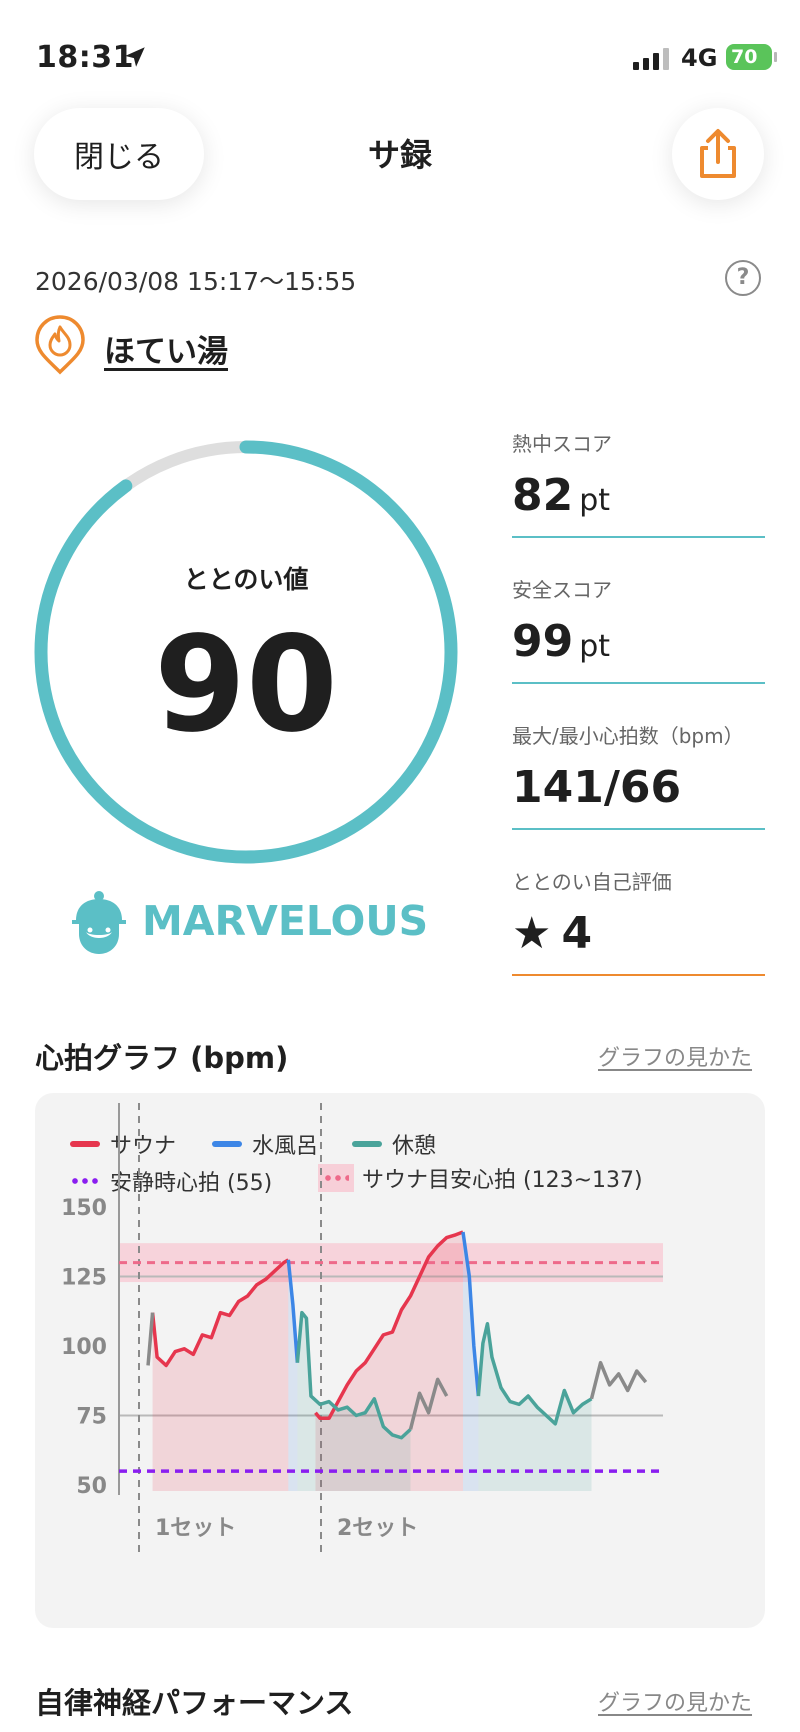 The width and height of the screenshot is (800, 1732). Describe the element at coordinates (400, 55) in the screenshot. I see `status-bar: 18:31 4G 70` at that location.